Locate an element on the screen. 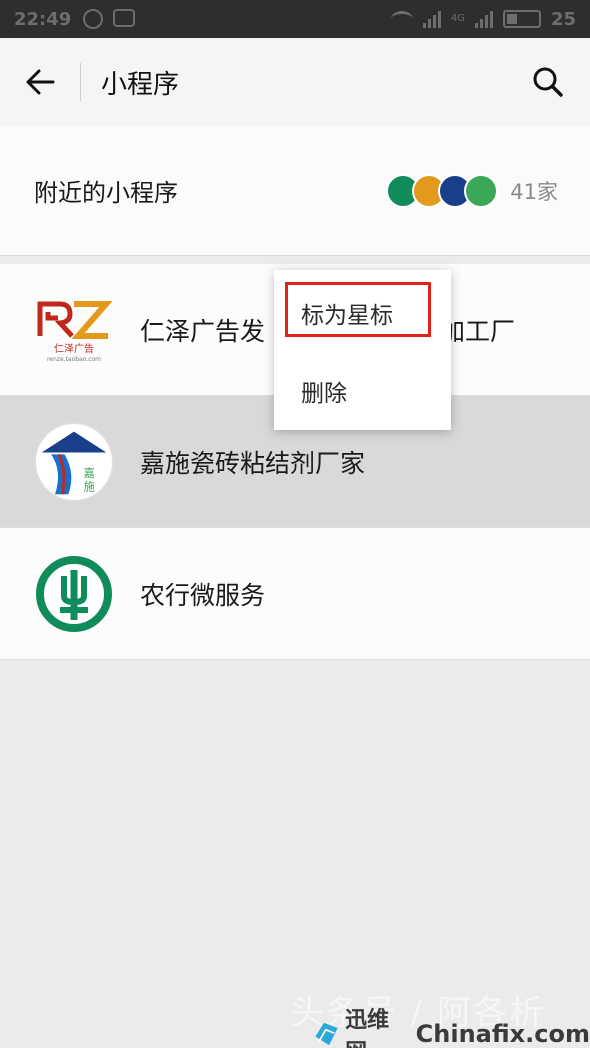 Image resolution: width=590 pixels, height=1048 pixels. nearby-count: 41家 is located at coordinates (534, 191).